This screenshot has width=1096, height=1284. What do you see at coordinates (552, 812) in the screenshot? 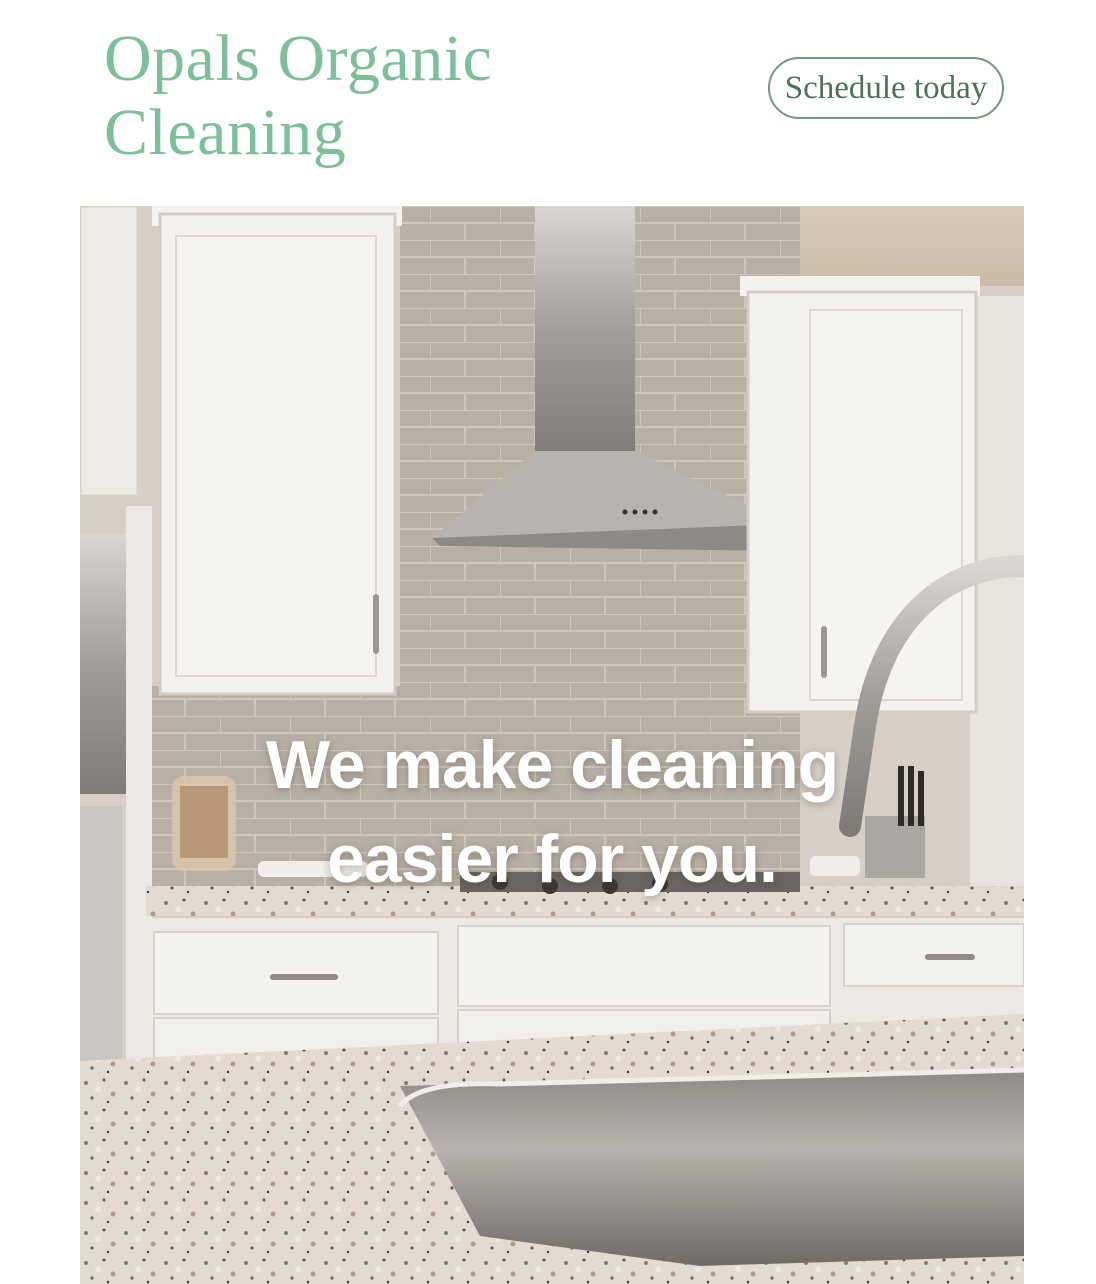
I see `hero-headline: We make cleaning easier for you.` at bounding box center [552, 812].